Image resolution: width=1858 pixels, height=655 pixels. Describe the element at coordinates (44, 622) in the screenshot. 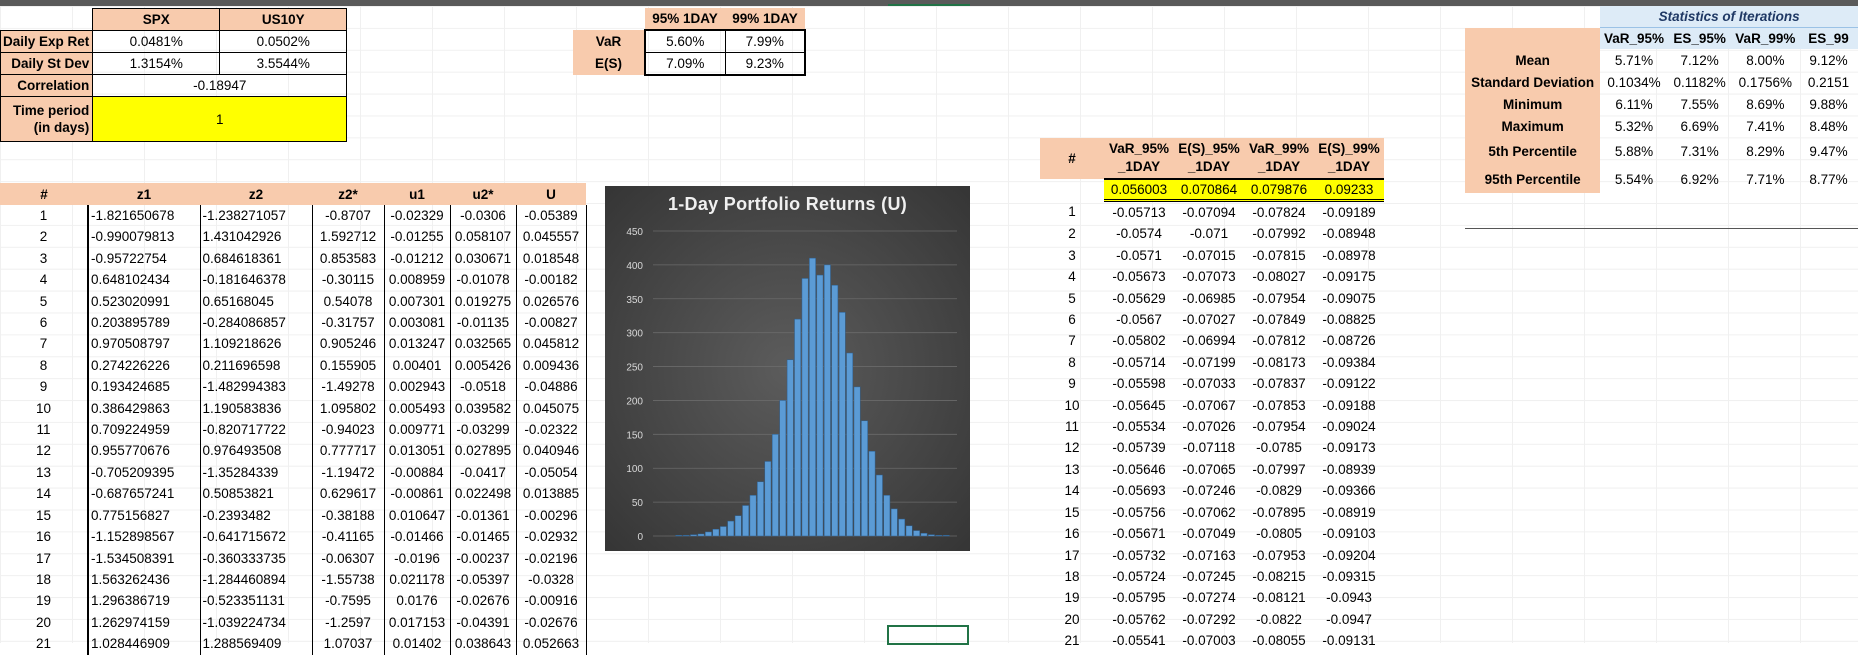

I see `sim-row-index: 20` at that location.